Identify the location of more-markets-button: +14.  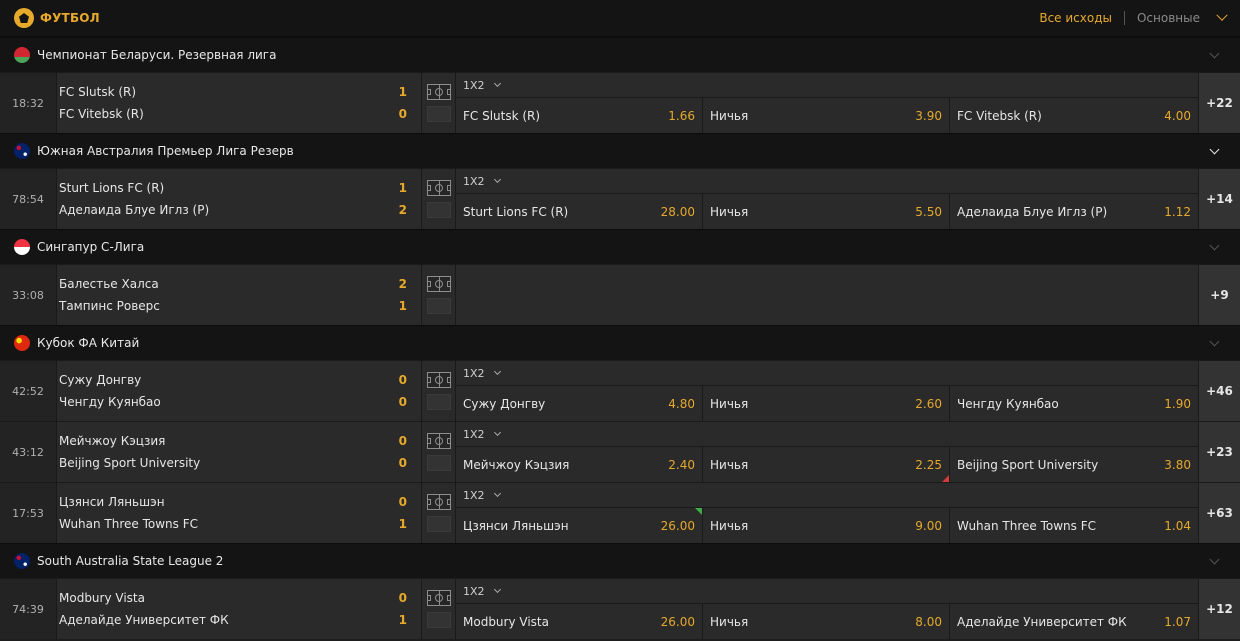
(1219, 199).